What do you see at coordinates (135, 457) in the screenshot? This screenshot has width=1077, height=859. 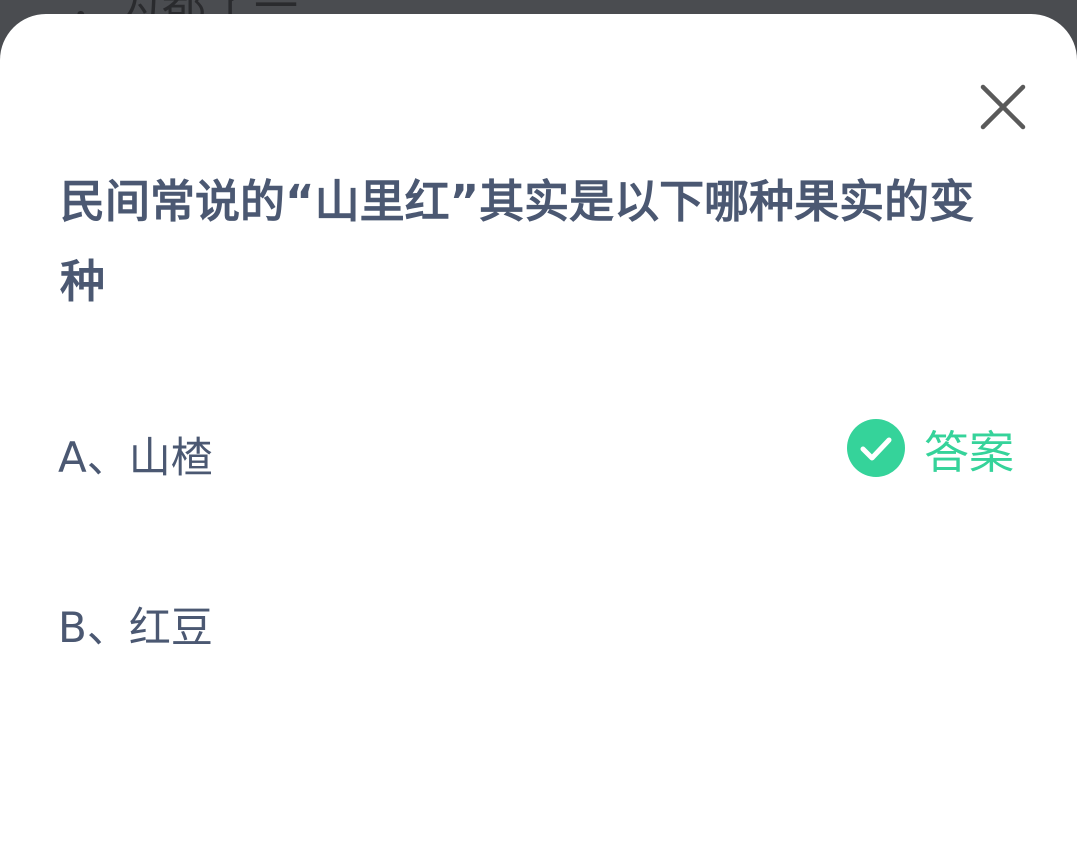 I see `option-a-label: A、山楂` at bounding box center [135, 457].